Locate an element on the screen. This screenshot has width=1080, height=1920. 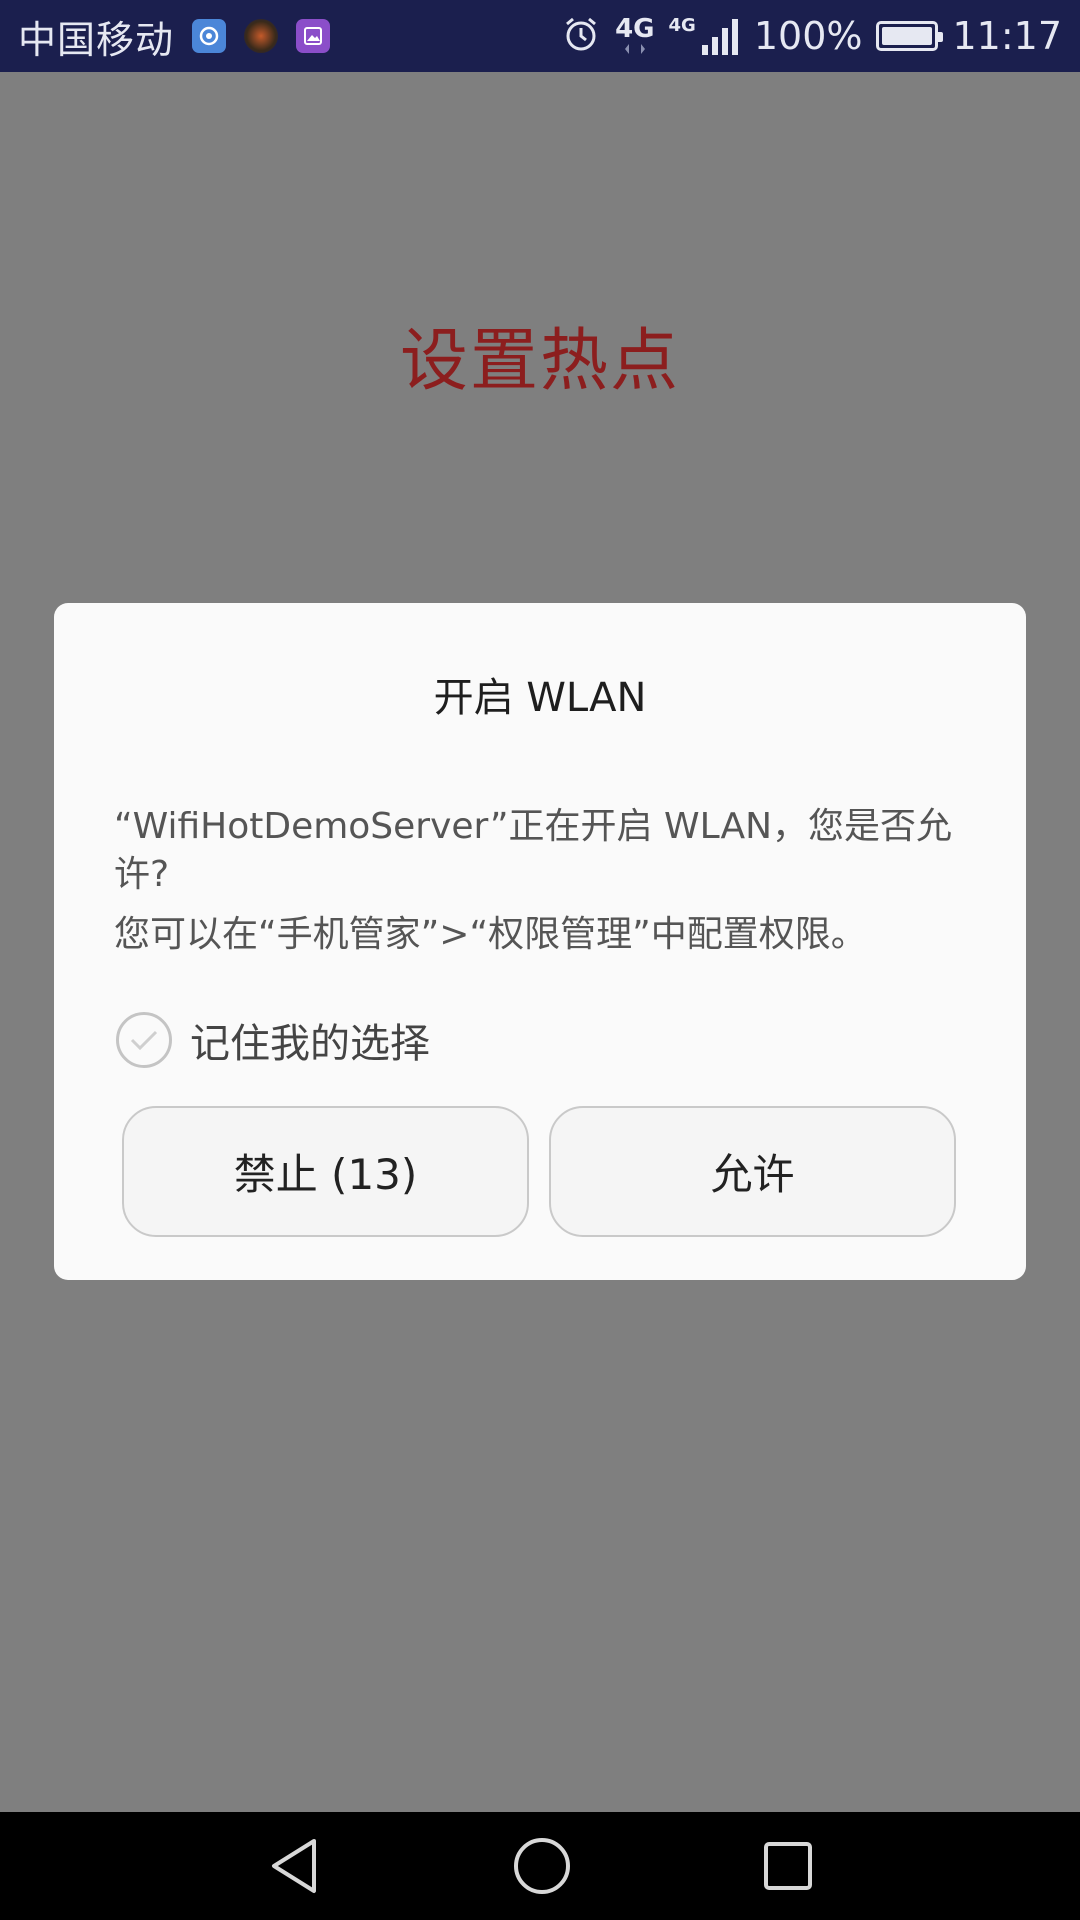
carrier-label: 中国移动 is located at coordinates (96, 39).